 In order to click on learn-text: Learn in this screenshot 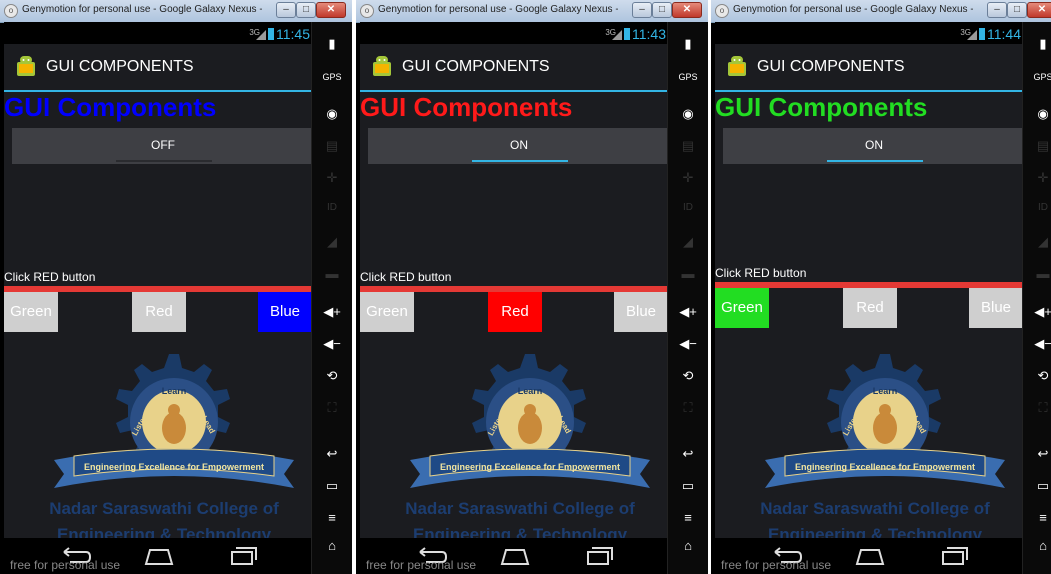, I will do `click(530, 391)`.